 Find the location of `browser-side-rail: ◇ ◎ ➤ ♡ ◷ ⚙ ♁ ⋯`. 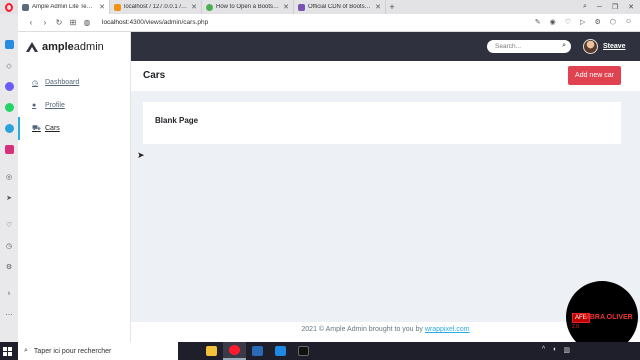

browser-side-rail: ◇ ◎ ➤ ♡ ◷ ⚙ ♁ ⋯ is located at coordinates (9, 178).